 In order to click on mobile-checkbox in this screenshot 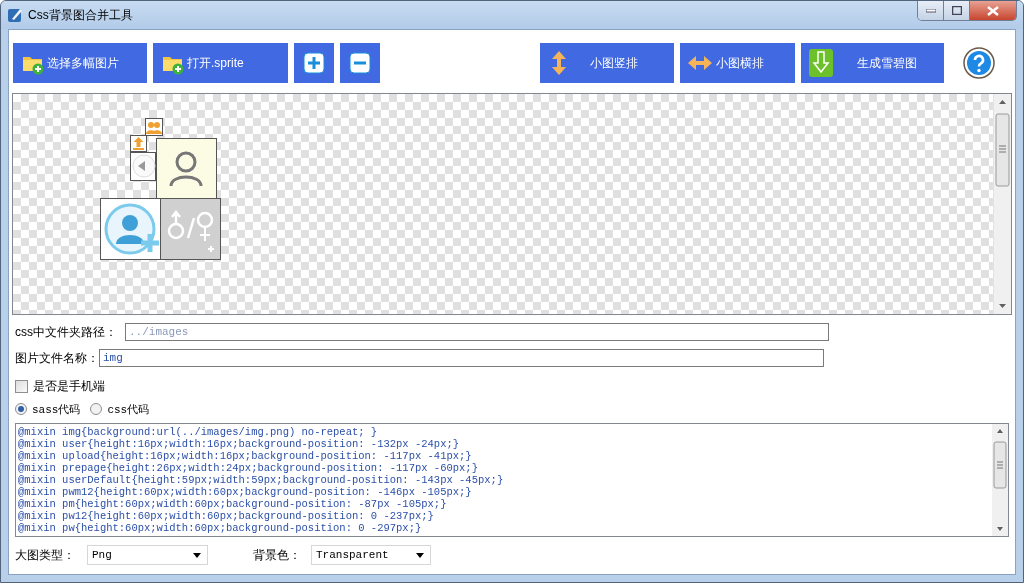, I will do `click(21, 386)`.